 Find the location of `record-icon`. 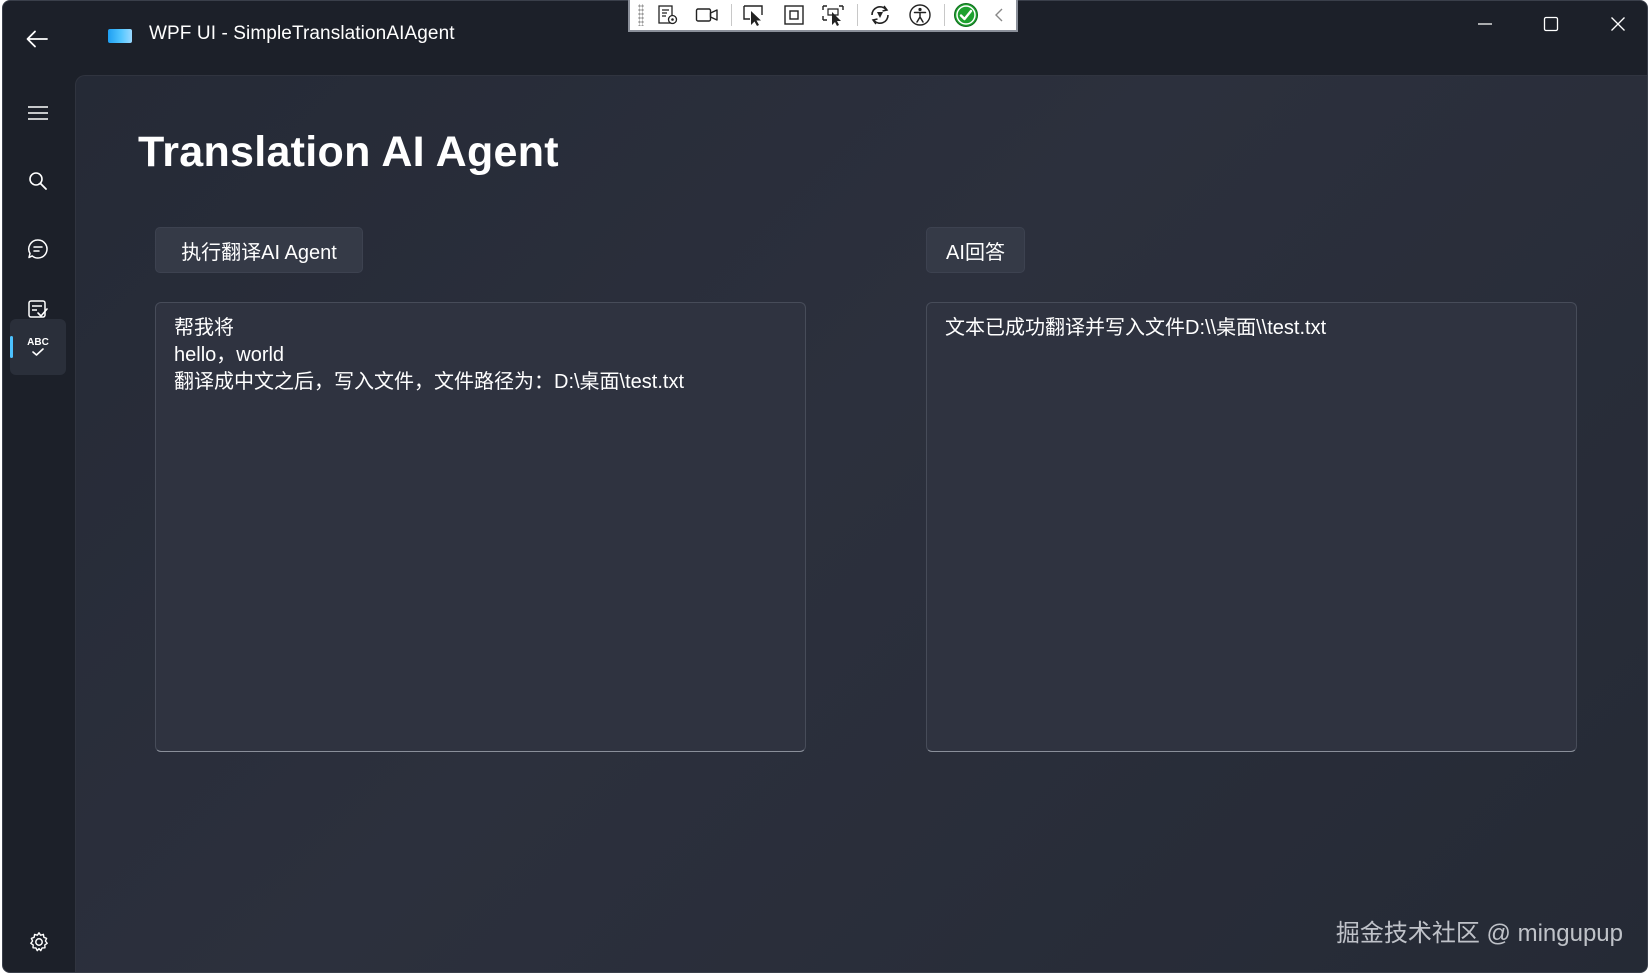

record-icon is located at coordinates (707, 15).